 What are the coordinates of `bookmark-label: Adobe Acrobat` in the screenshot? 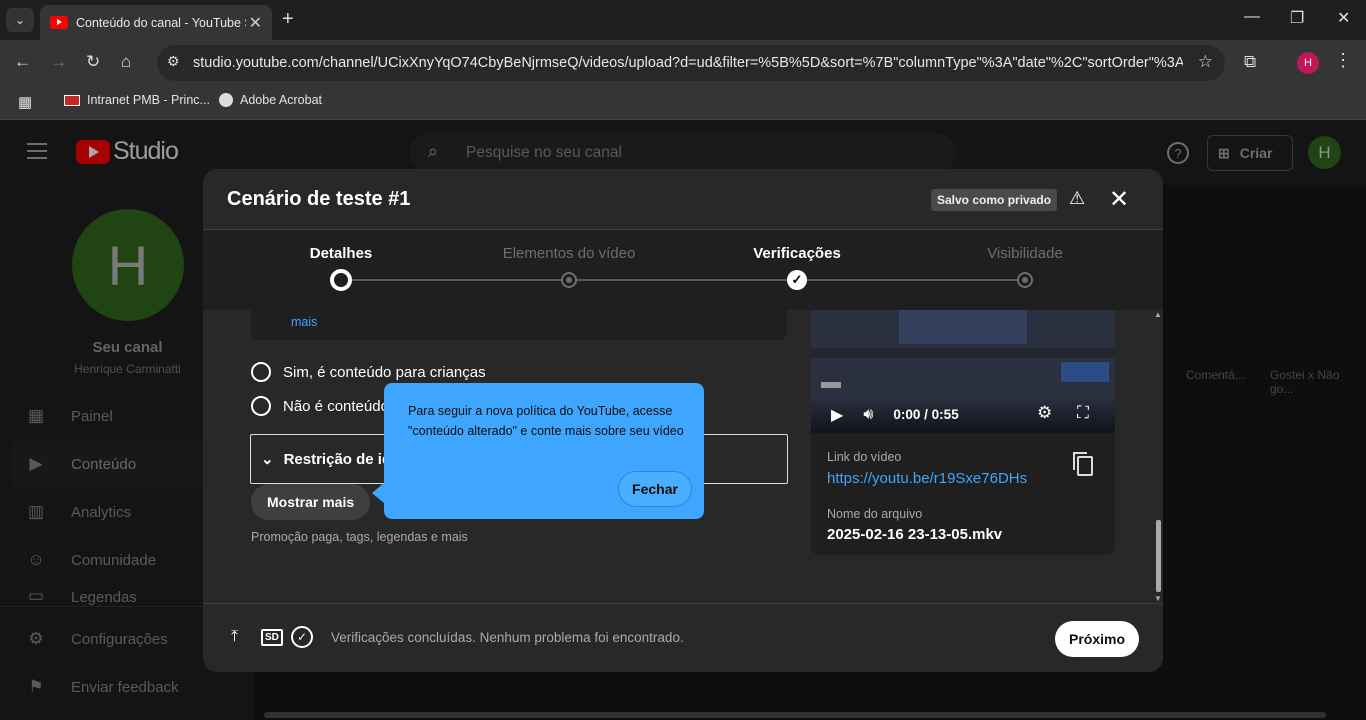 It's located at (281, 100).